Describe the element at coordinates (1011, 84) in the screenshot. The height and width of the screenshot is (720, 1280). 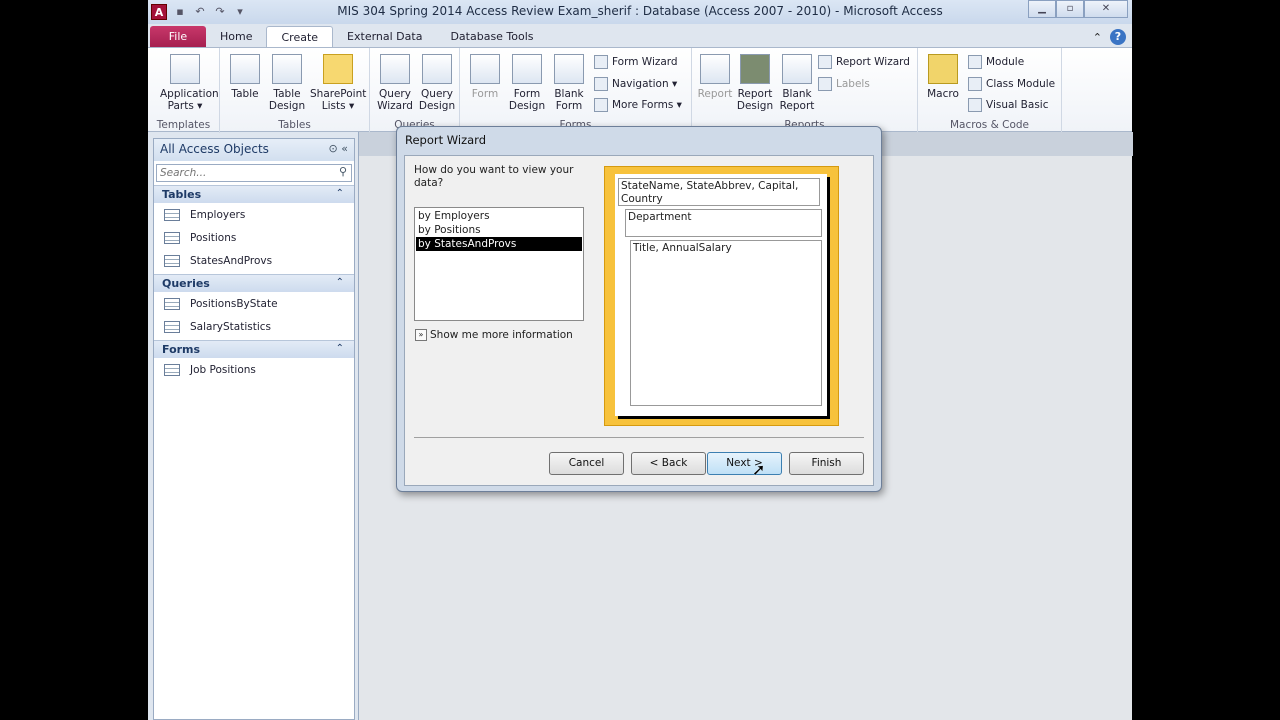
I see `class-module-button: Class Module` at that location.